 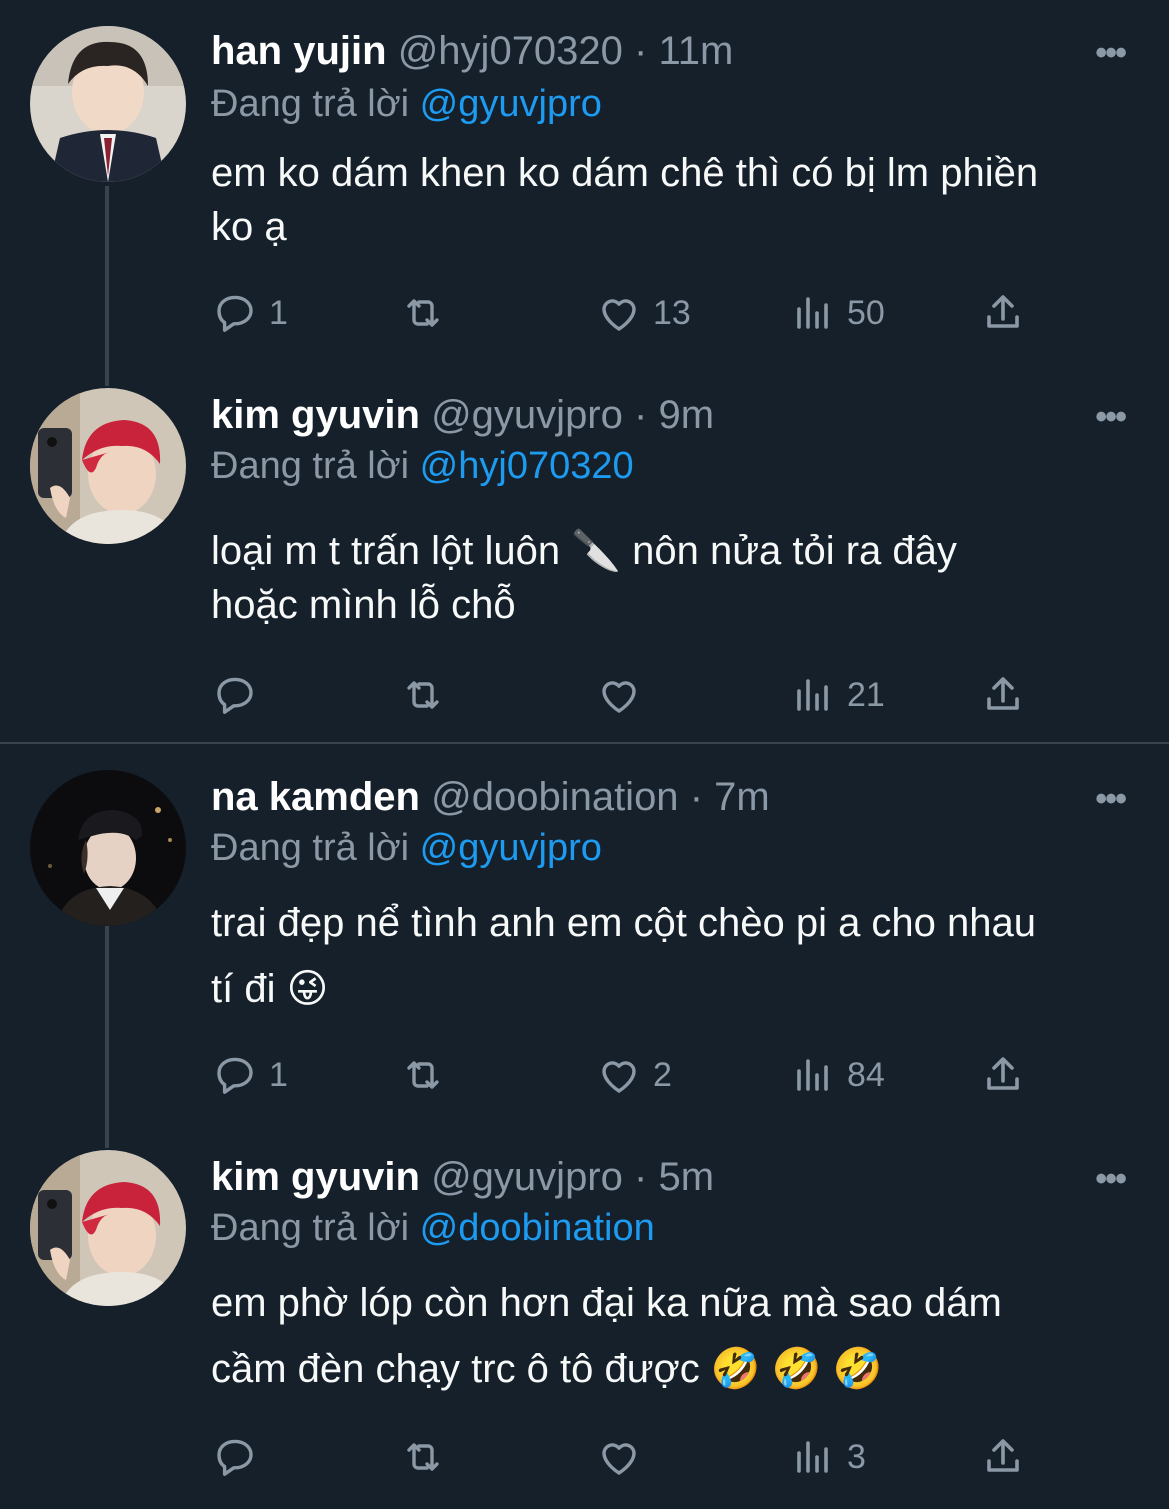 What do you see at coordinates (837, 1075) in the screenshot?
I see `views-button: 84` at bounding box center [837, 1075].